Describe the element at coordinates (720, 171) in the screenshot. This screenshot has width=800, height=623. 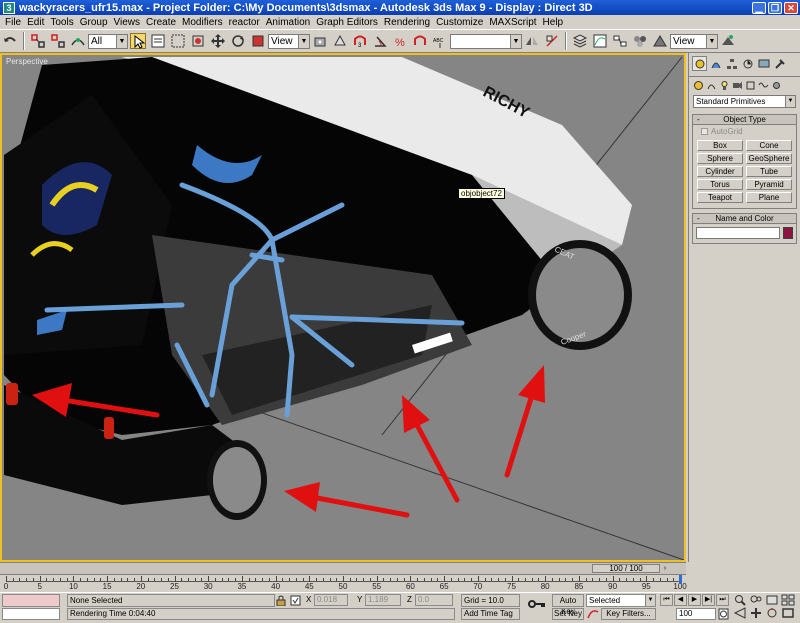
I see `cylinder-button: Cylinder` at that location.